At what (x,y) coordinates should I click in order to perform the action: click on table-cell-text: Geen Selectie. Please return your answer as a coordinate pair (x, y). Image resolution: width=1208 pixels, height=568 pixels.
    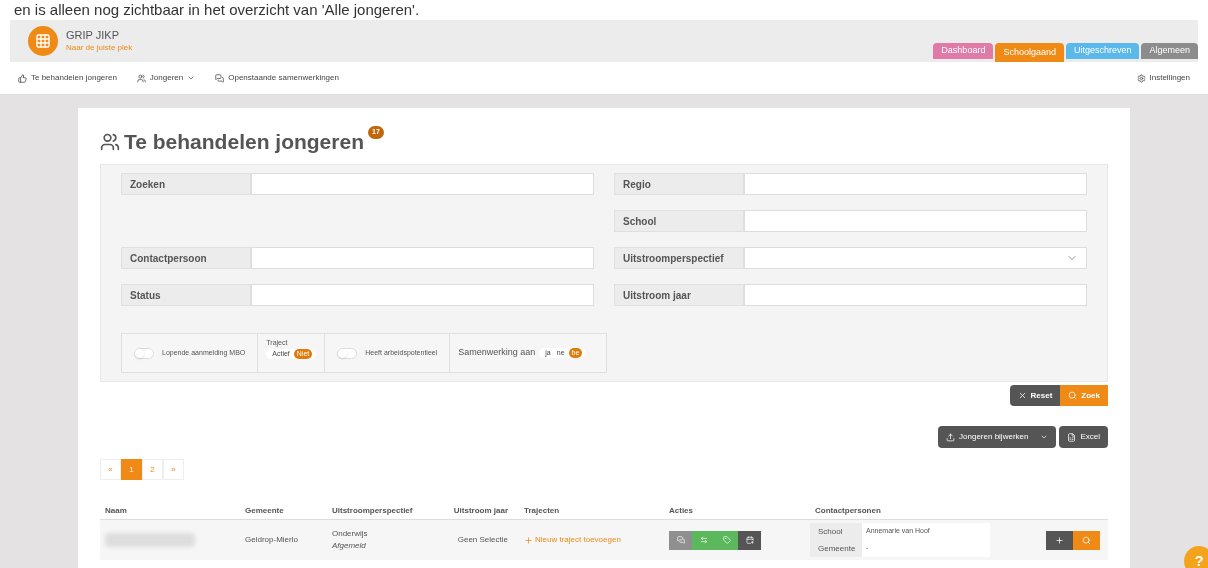
    Looking at the image, I should click on (482, 540).